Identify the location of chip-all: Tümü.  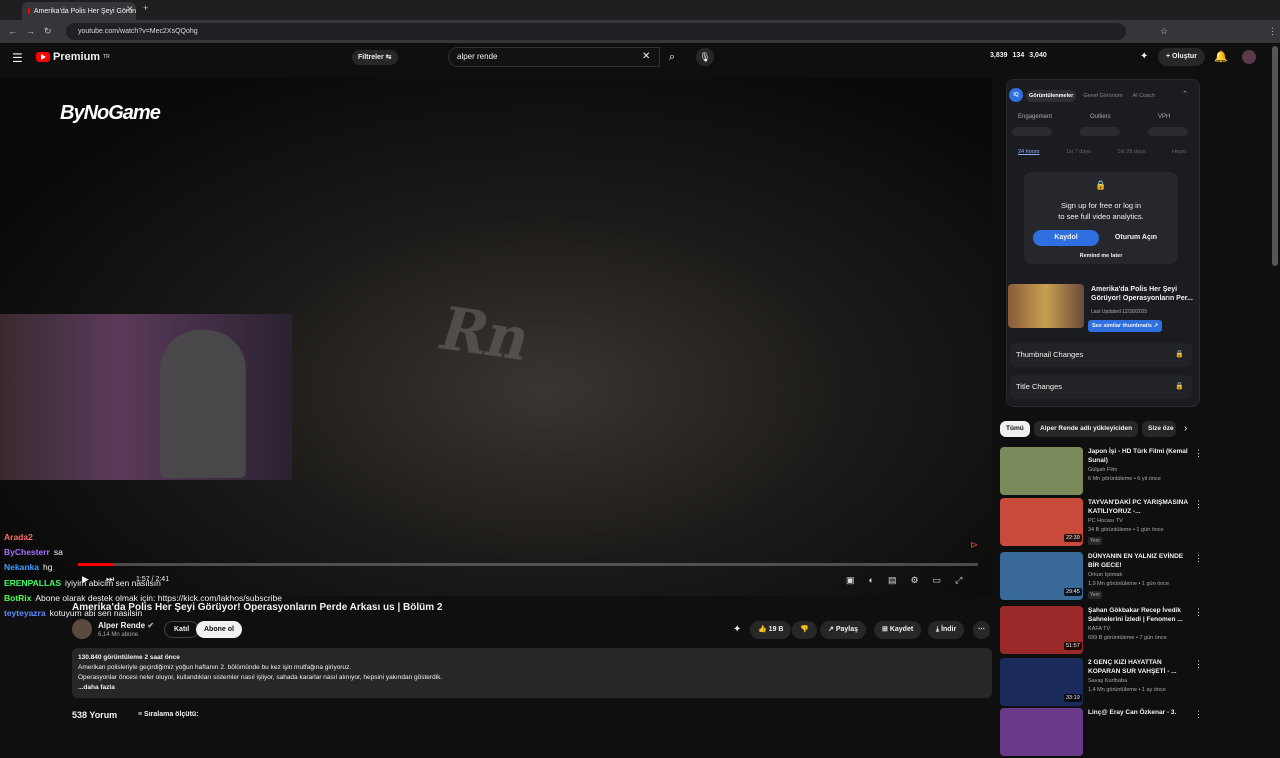
(1015, 429).